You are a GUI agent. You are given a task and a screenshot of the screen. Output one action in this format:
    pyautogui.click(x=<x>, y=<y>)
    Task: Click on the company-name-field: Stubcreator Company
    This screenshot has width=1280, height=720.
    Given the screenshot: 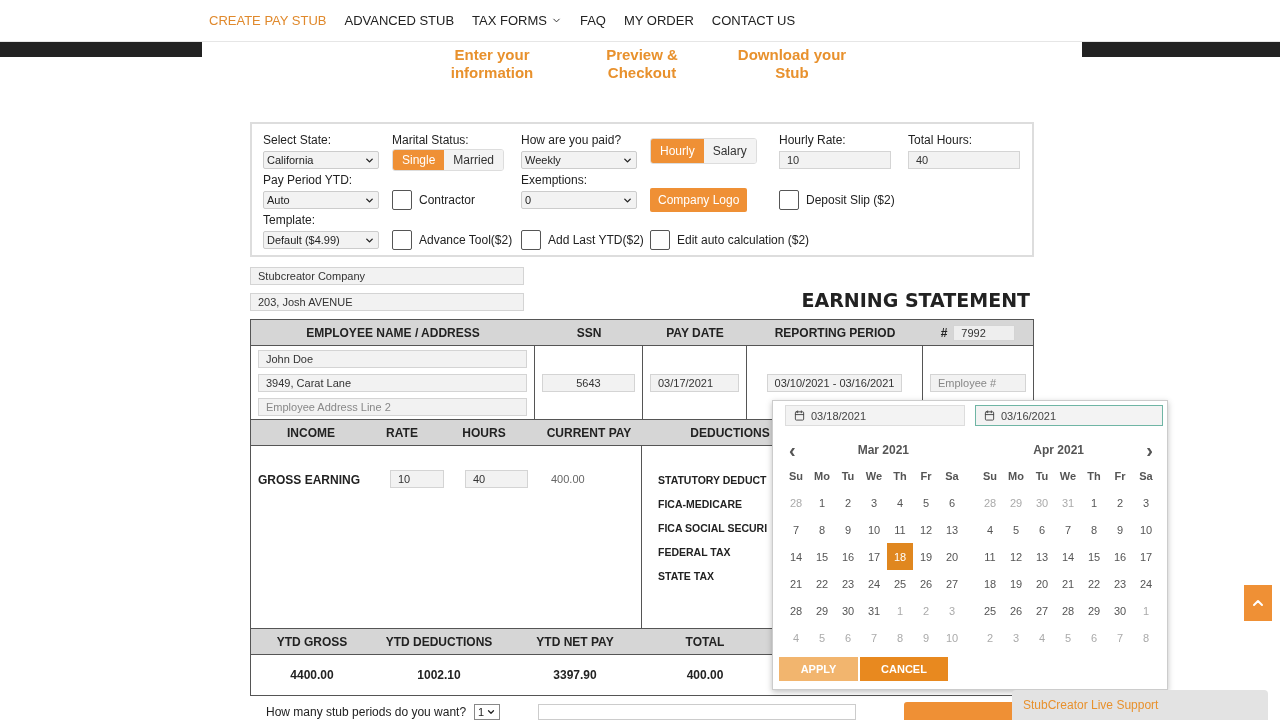 What is the action you would take?
    pyautogui.click(x=387, y=276)
    